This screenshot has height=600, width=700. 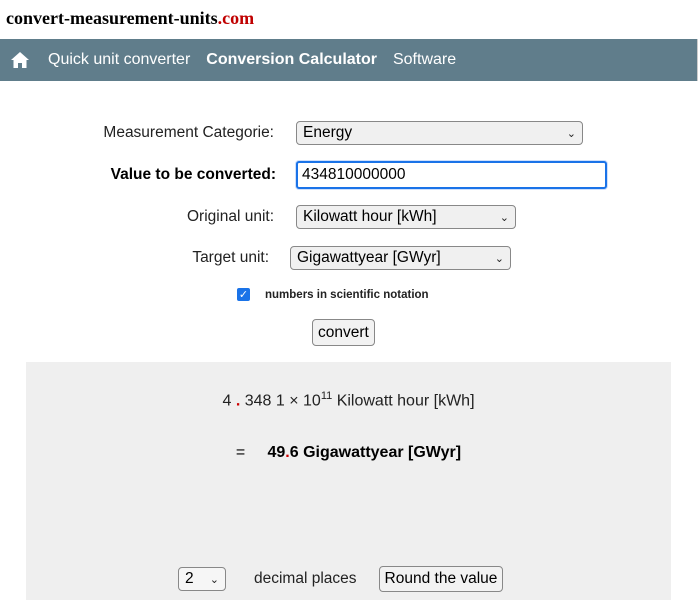 What do you see at coordinates (282, 401) in the screenshot?
I see `result-input-frac: 348 1 × 10` at bounding box center [282, 401].